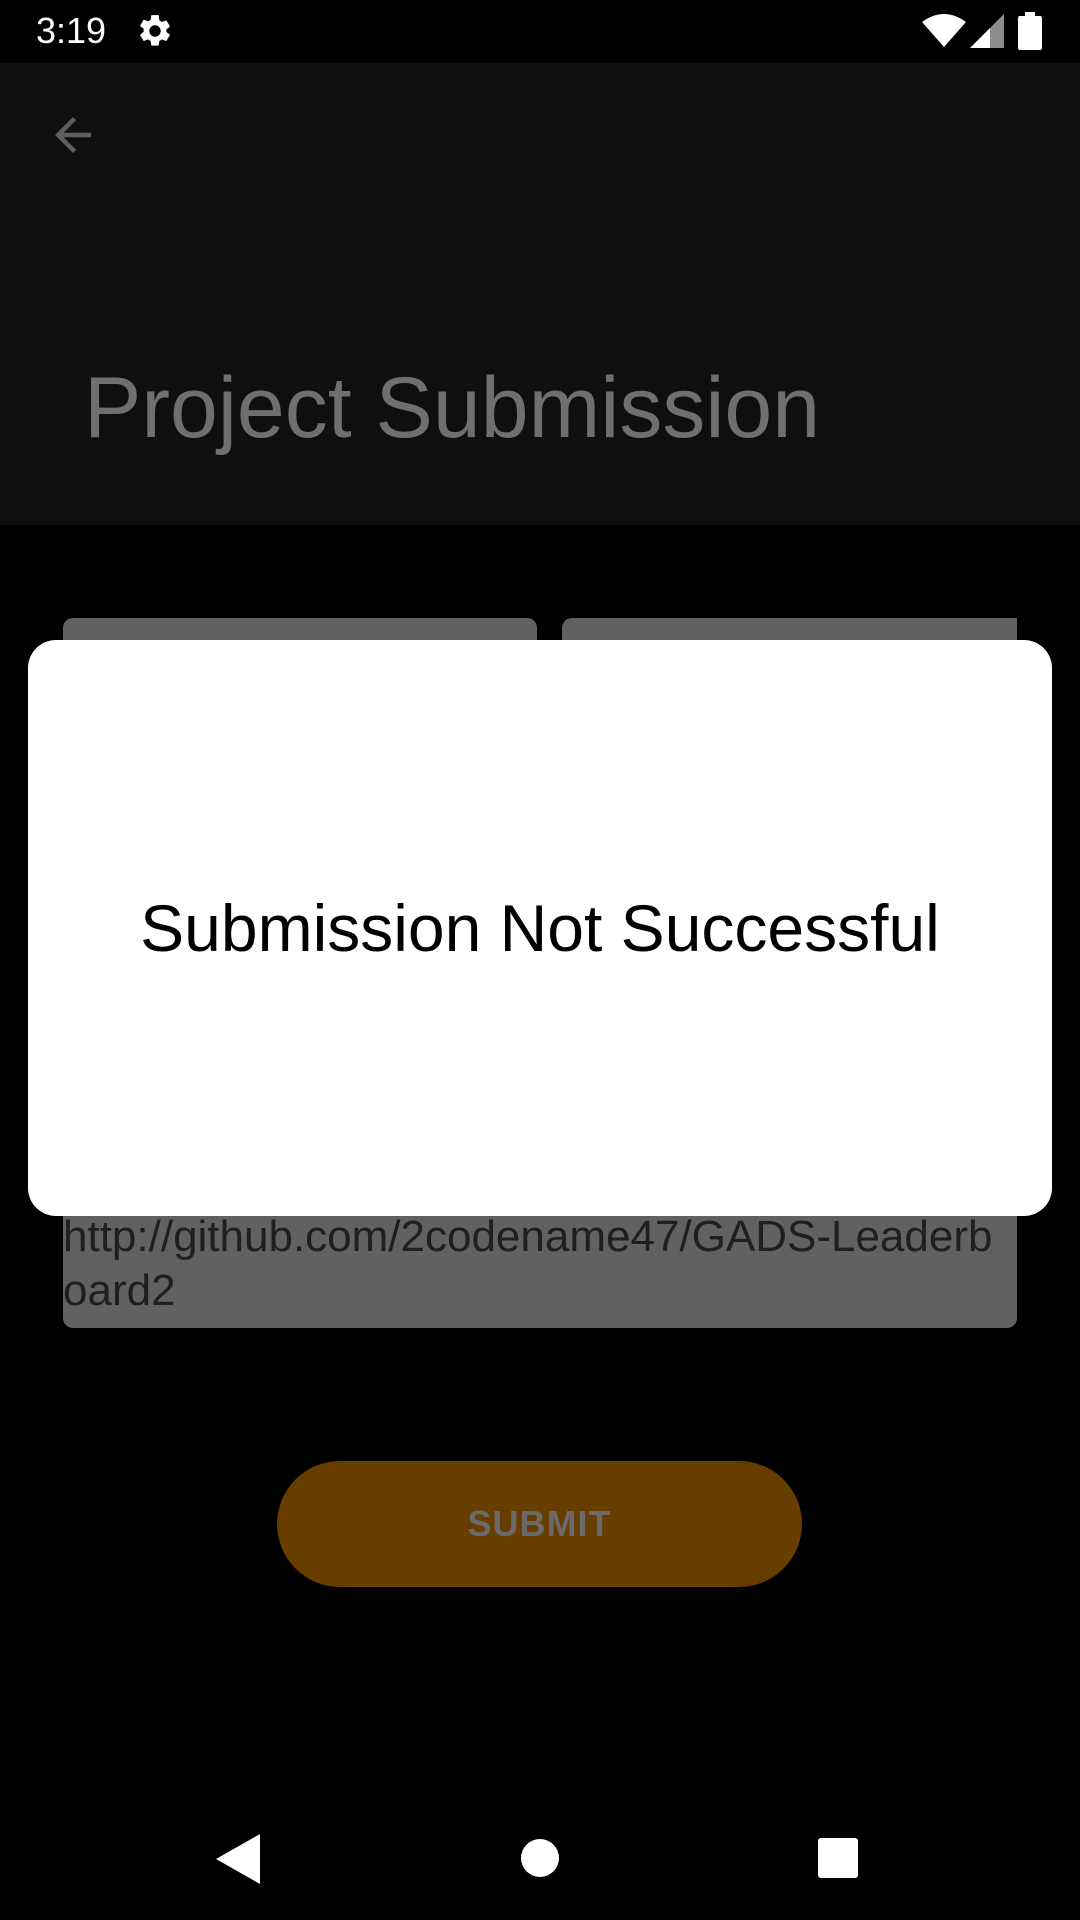 This screenshot has height=1920, width=1080. What do you see at coordinates (838, 1858) in the screenshot?
I see `recents-square-icon` at bounding box center [838, 1858].